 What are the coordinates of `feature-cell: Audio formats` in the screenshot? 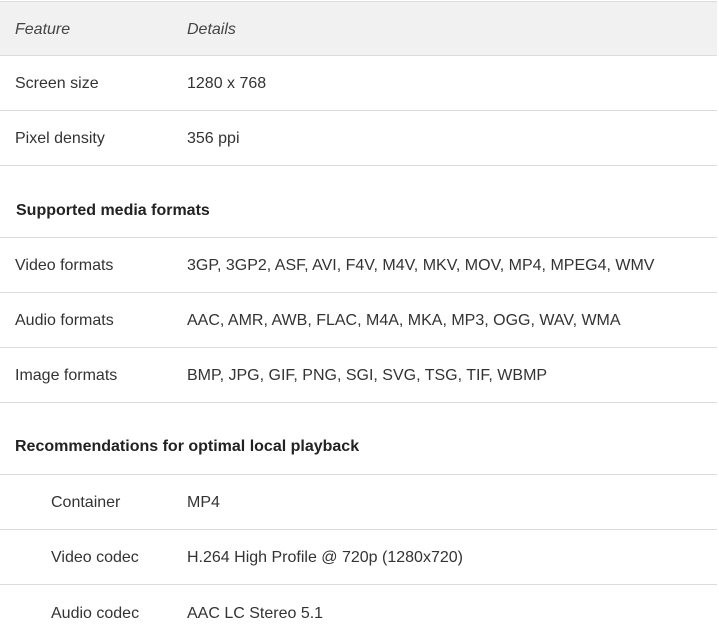 It's located at (64, 320).